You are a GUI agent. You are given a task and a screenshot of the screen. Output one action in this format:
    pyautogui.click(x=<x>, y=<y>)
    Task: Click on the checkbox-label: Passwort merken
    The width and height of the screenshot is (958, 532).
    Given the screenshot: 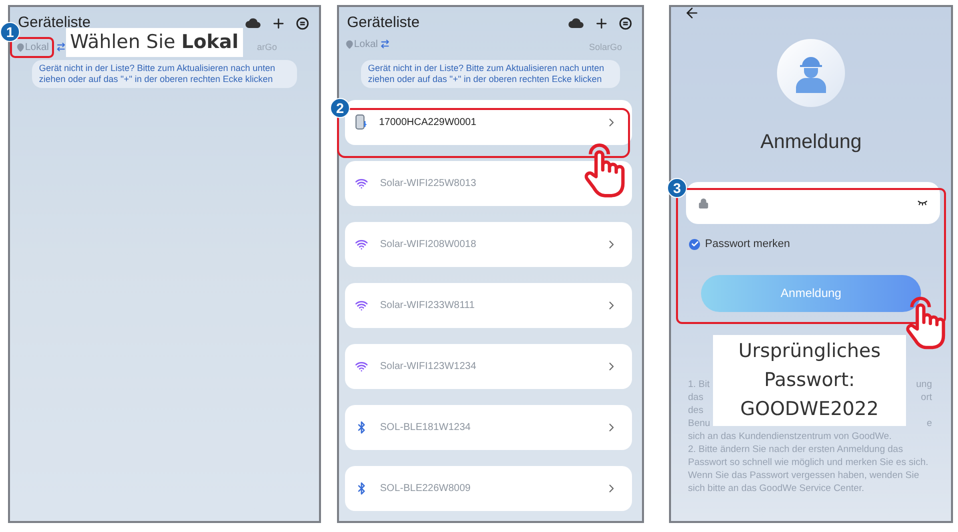 What is the action you would take?
    pyautogui.click(x=747, y=244)
    